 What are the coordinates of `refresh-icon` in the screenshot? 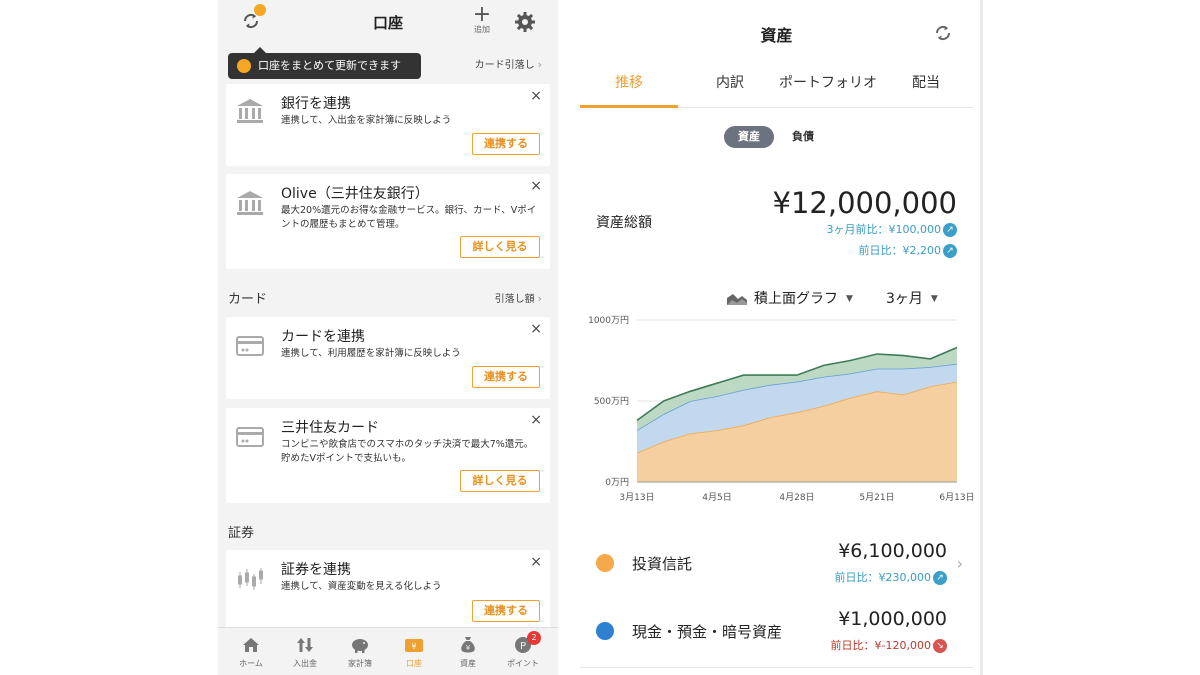 It's located at (943, 33).